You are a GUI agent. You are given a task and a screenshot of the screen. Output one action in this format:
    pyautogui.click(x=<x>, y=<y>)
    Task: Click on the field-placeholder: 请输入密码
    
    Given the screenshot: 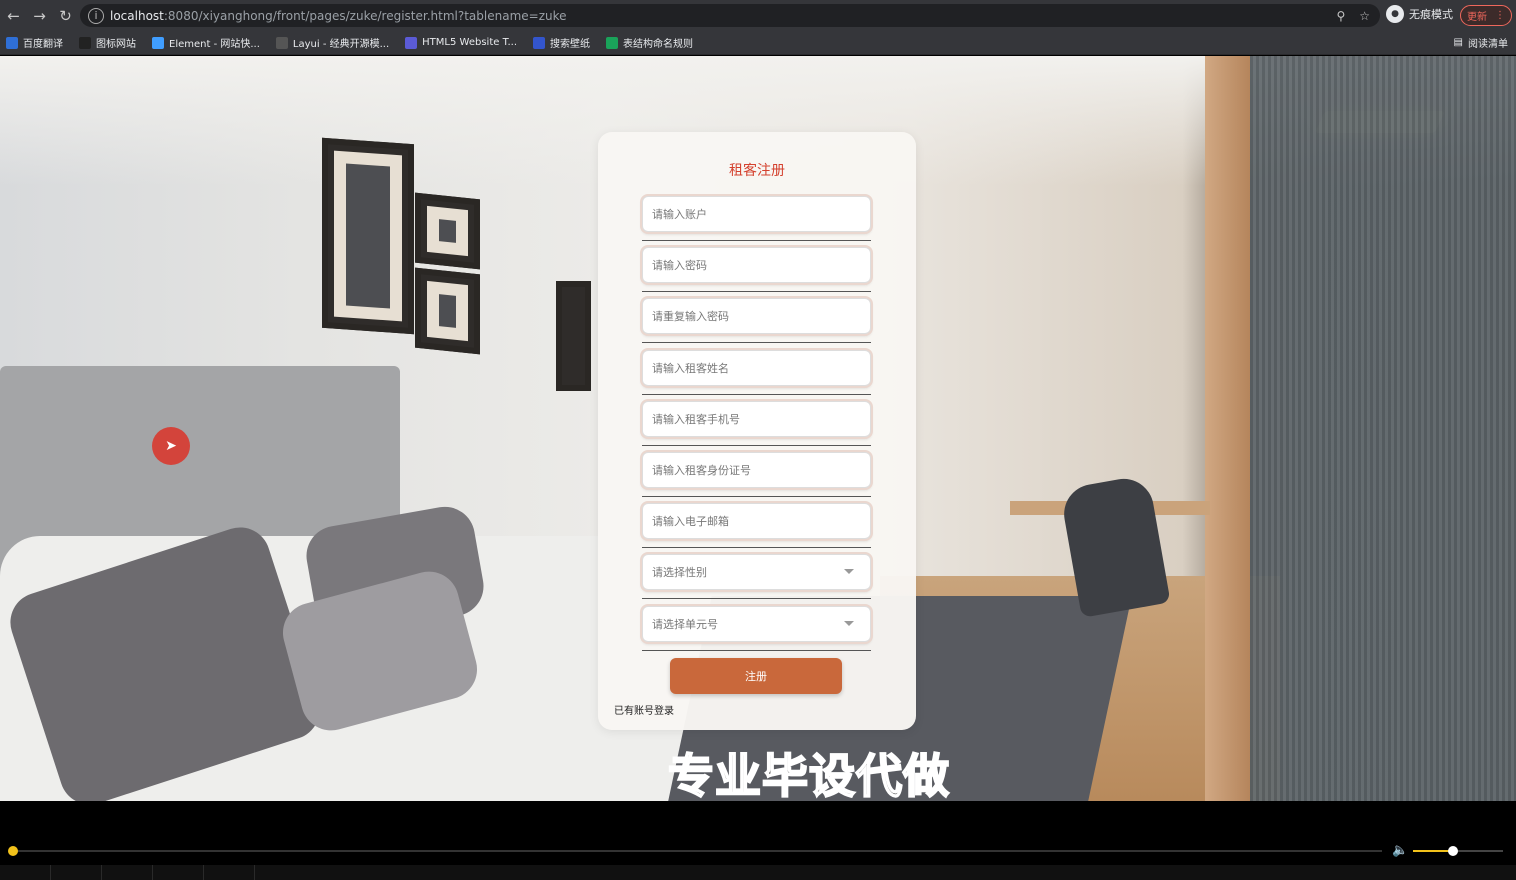 What is the action you would take?
    pyautogui.click(x=679, y=266)
    